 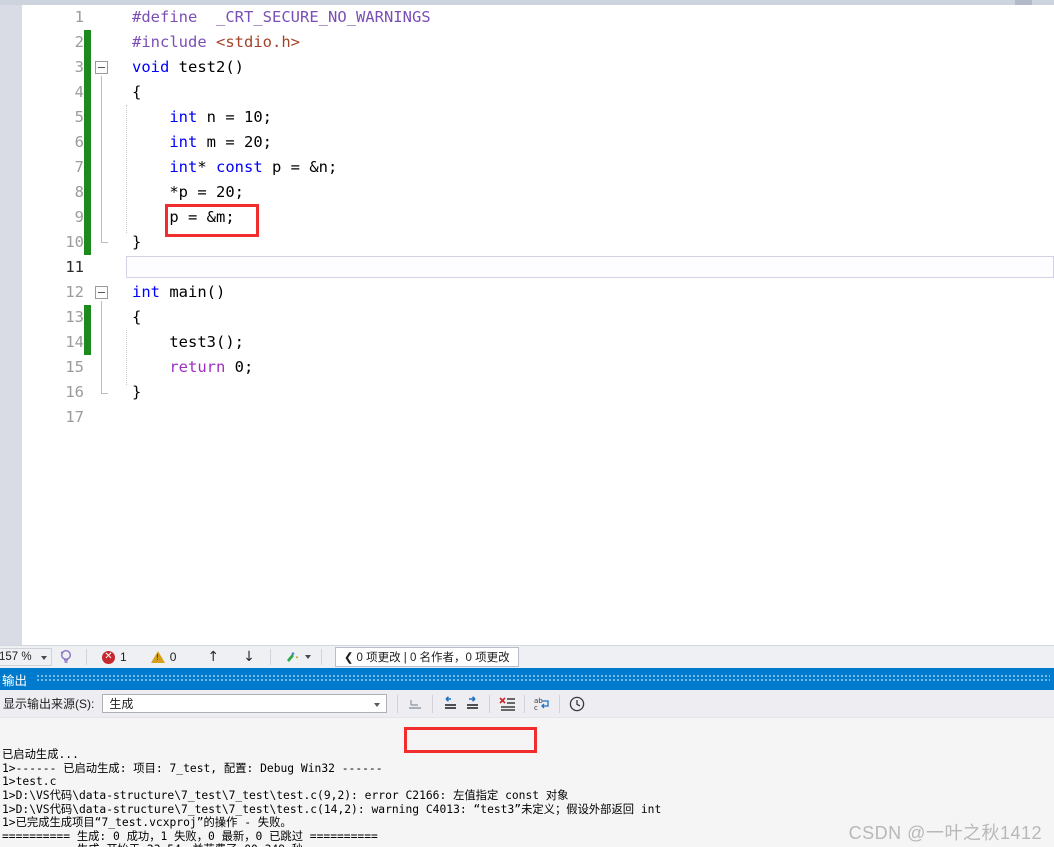 I want to click on timestamp-icon, so click(x=577, y=704).